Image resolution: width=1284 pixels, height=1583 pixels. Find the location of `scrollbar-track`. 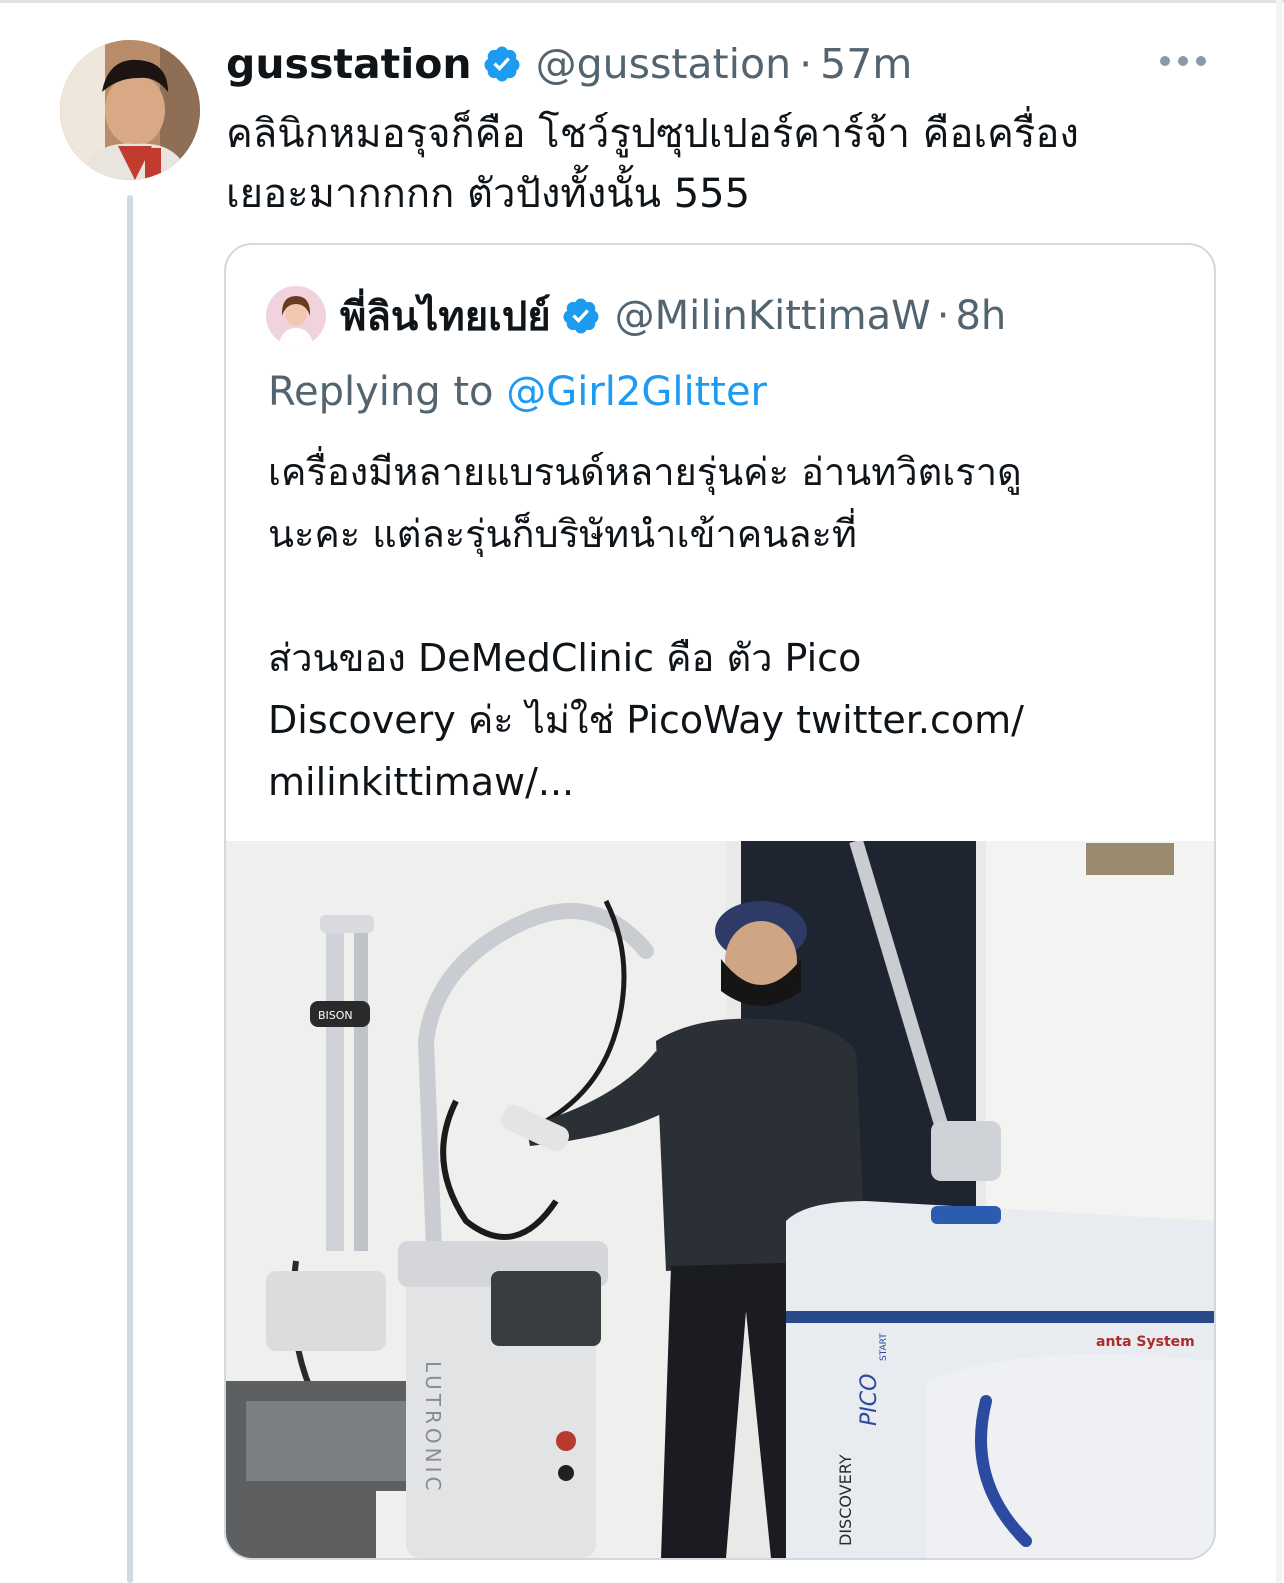

scrollbar-track is located at coordinates (1279, 791).